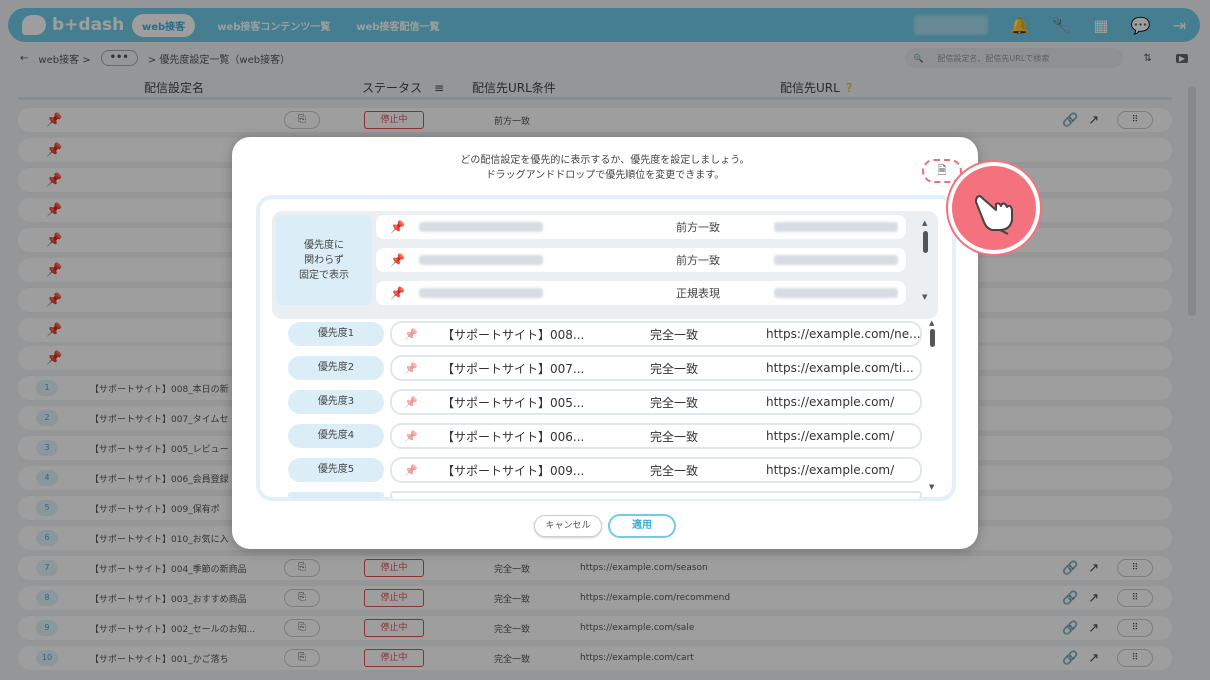 The width and height of the screenshot is (1210, 680). What do you see at coordinates (641, 293) in the screenshot?
I see `fixed-row: 📌 正規表現` at bounding box center [641, 293].